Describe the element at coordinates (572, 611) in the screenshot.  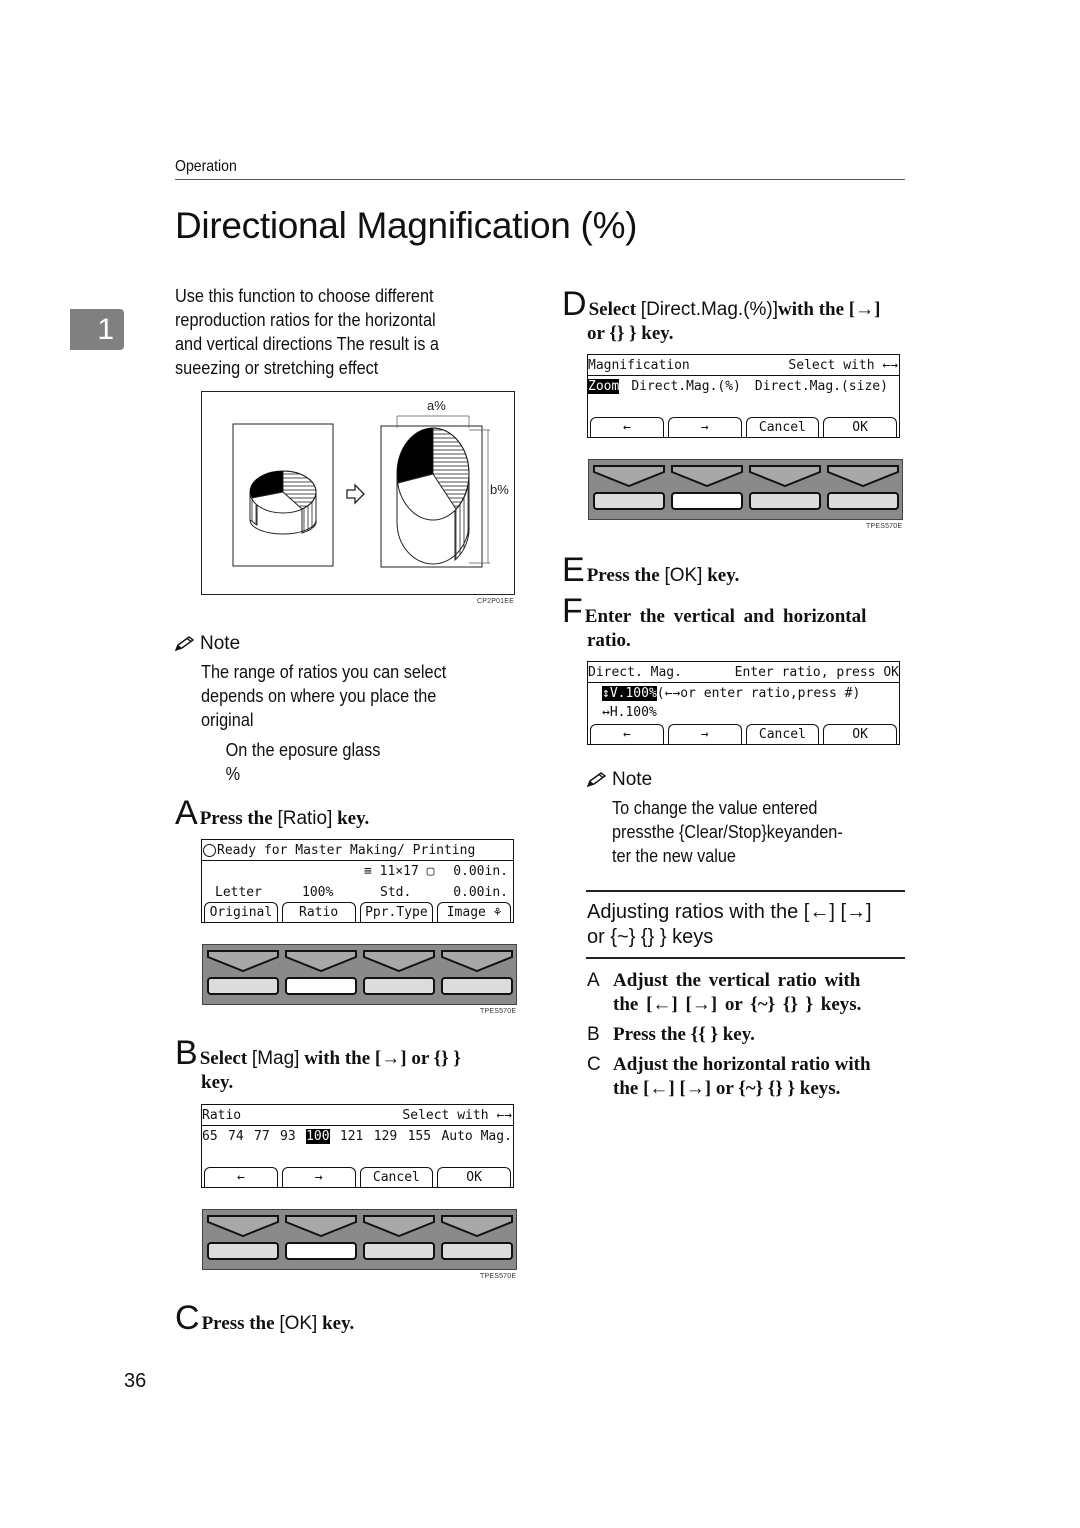
I see `step-letter: F` at that location.